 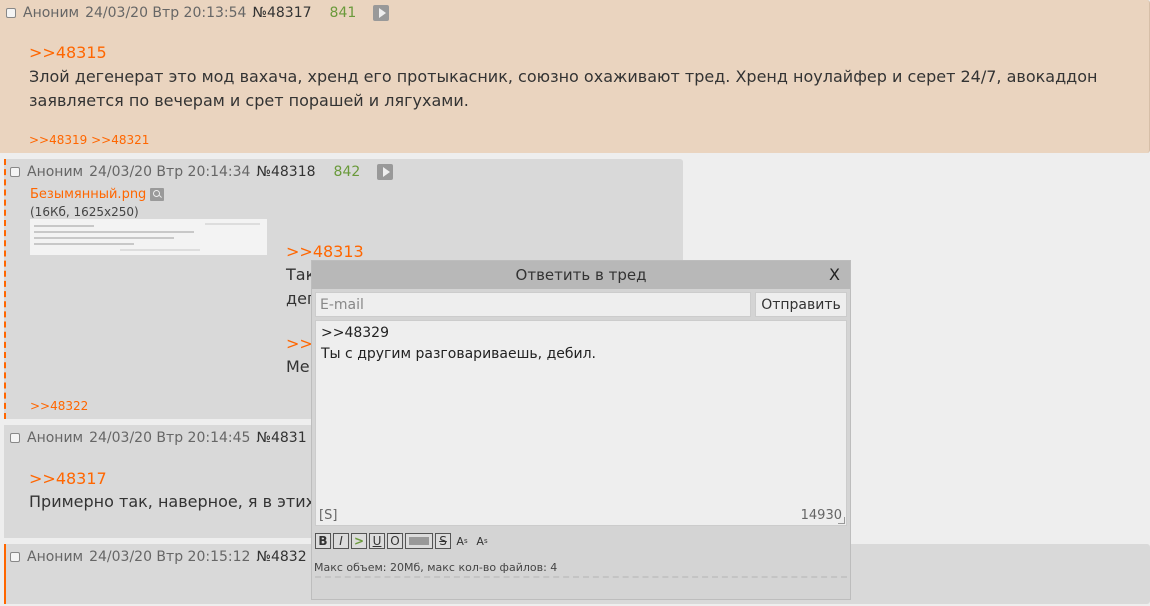 I want to click on file-meta: (16Кб, 1625x250), so click(x=84, y=212).